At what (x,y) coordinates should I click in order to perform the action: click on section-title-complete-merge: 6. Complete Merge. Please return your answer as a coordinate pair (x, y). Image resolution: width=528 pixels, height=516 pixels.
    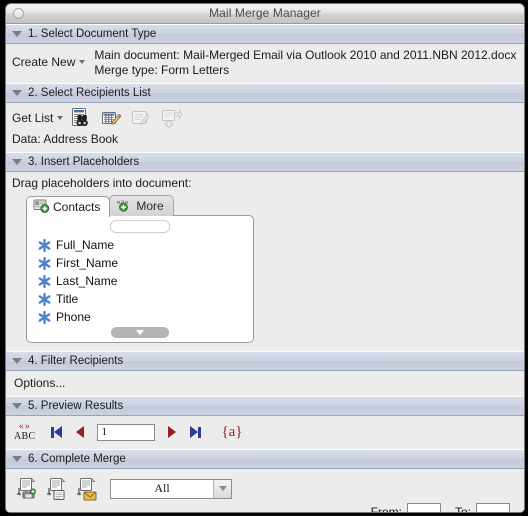
    Looking at the image, I should click on (77, 459).